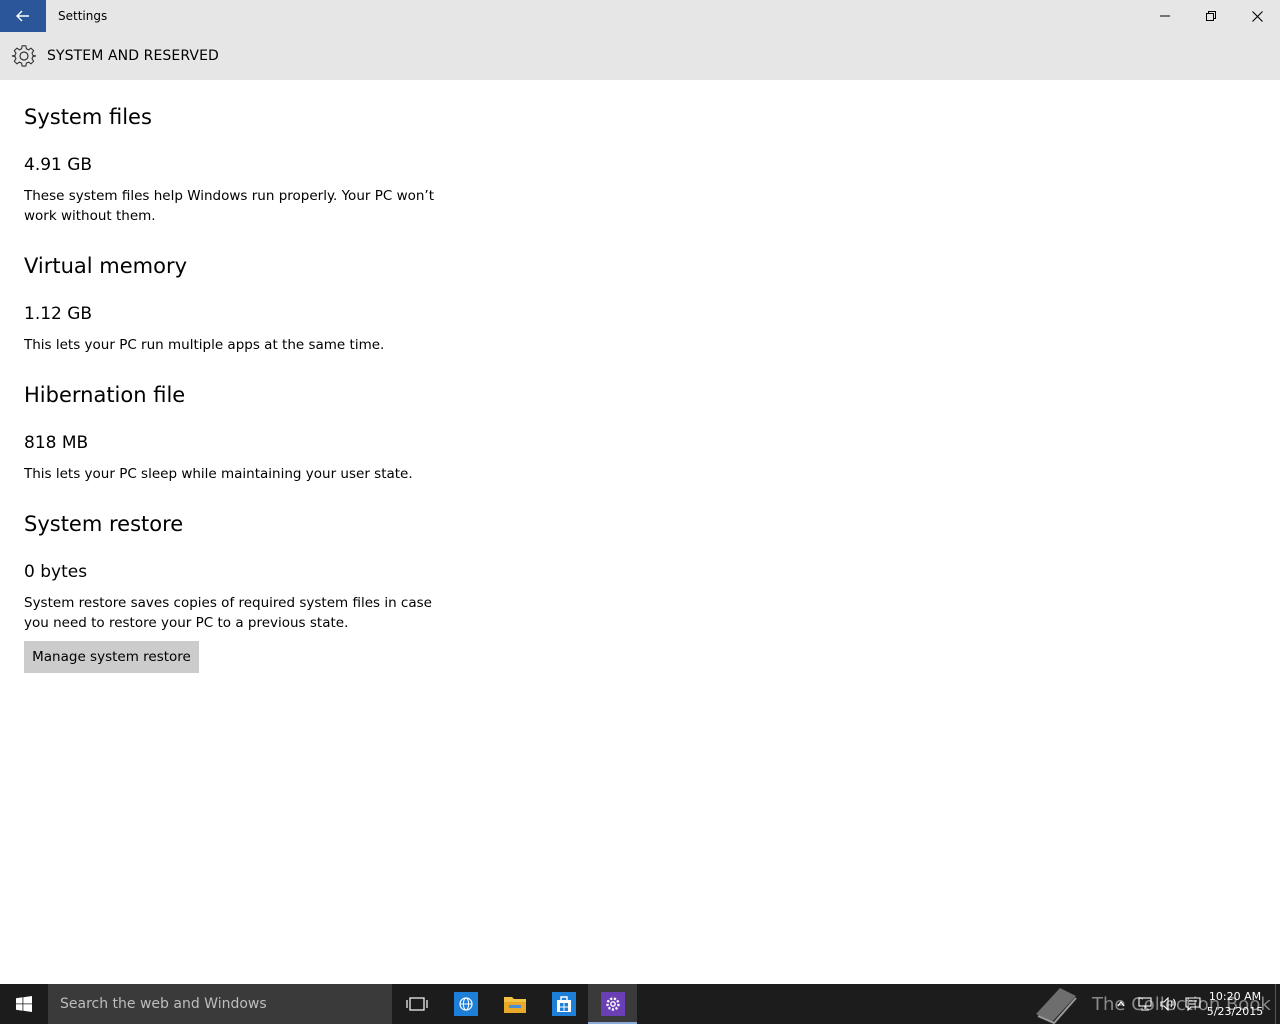  I want to click on action-center-button, so click(1193, 1004).